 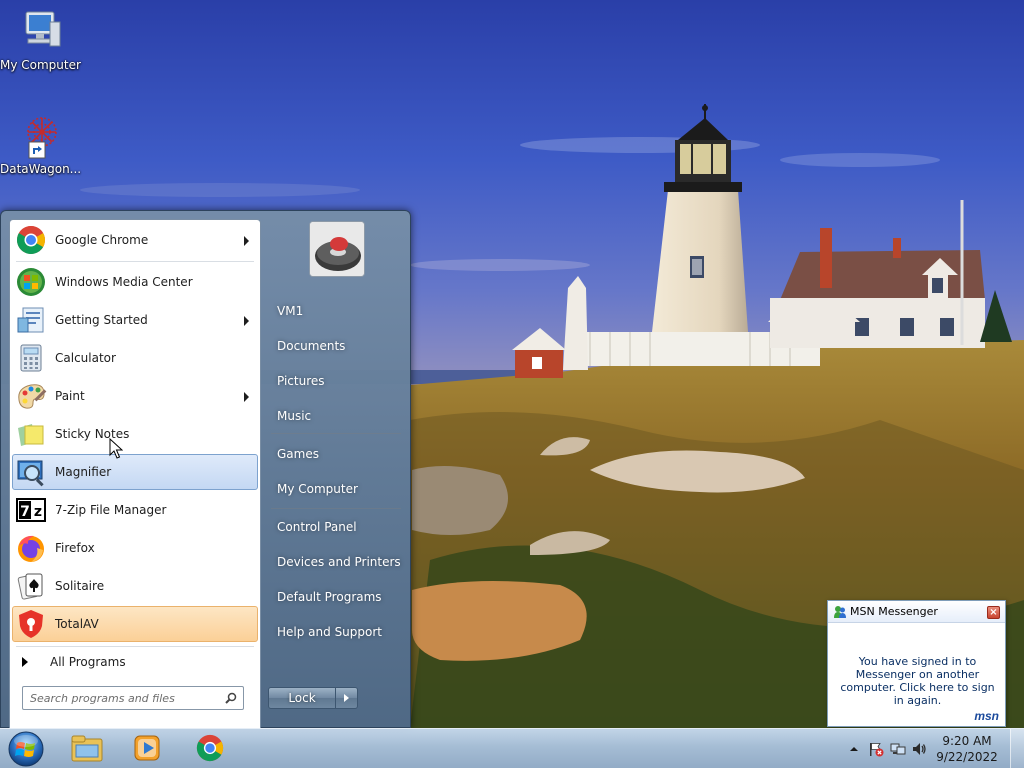 I want to click on program-item-calculator: Calculator, so click(x=135, y=358).